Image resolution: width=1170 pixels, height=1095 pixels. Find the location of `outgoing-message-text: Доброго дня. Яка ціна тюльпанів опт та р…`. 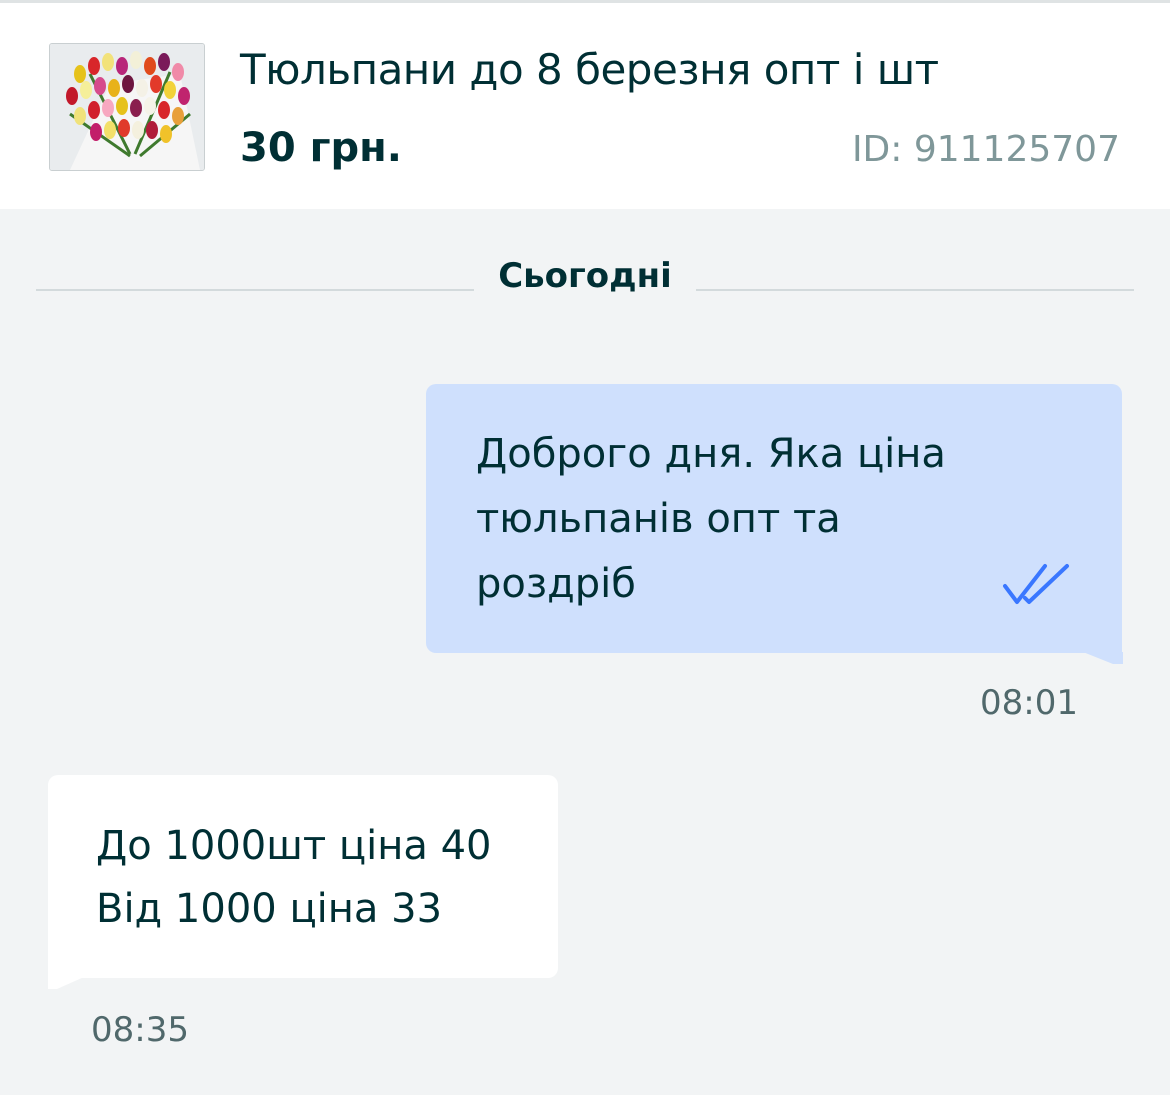

outgoing-message-text: Доброго дня. Яка ціна тюльпанів опт та р… is located at coordinates (756, 519).